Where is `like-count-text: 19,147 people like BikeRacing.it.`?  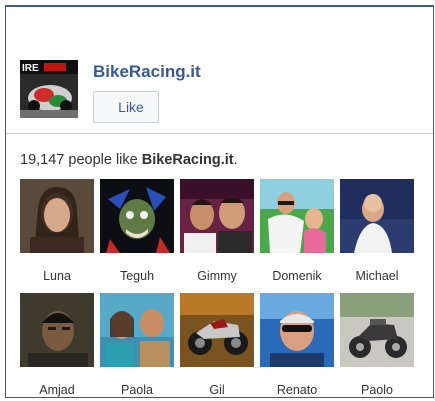
like-count-text: 19,147 people like BikeRacing.it. is located at coordinates (129, 160).